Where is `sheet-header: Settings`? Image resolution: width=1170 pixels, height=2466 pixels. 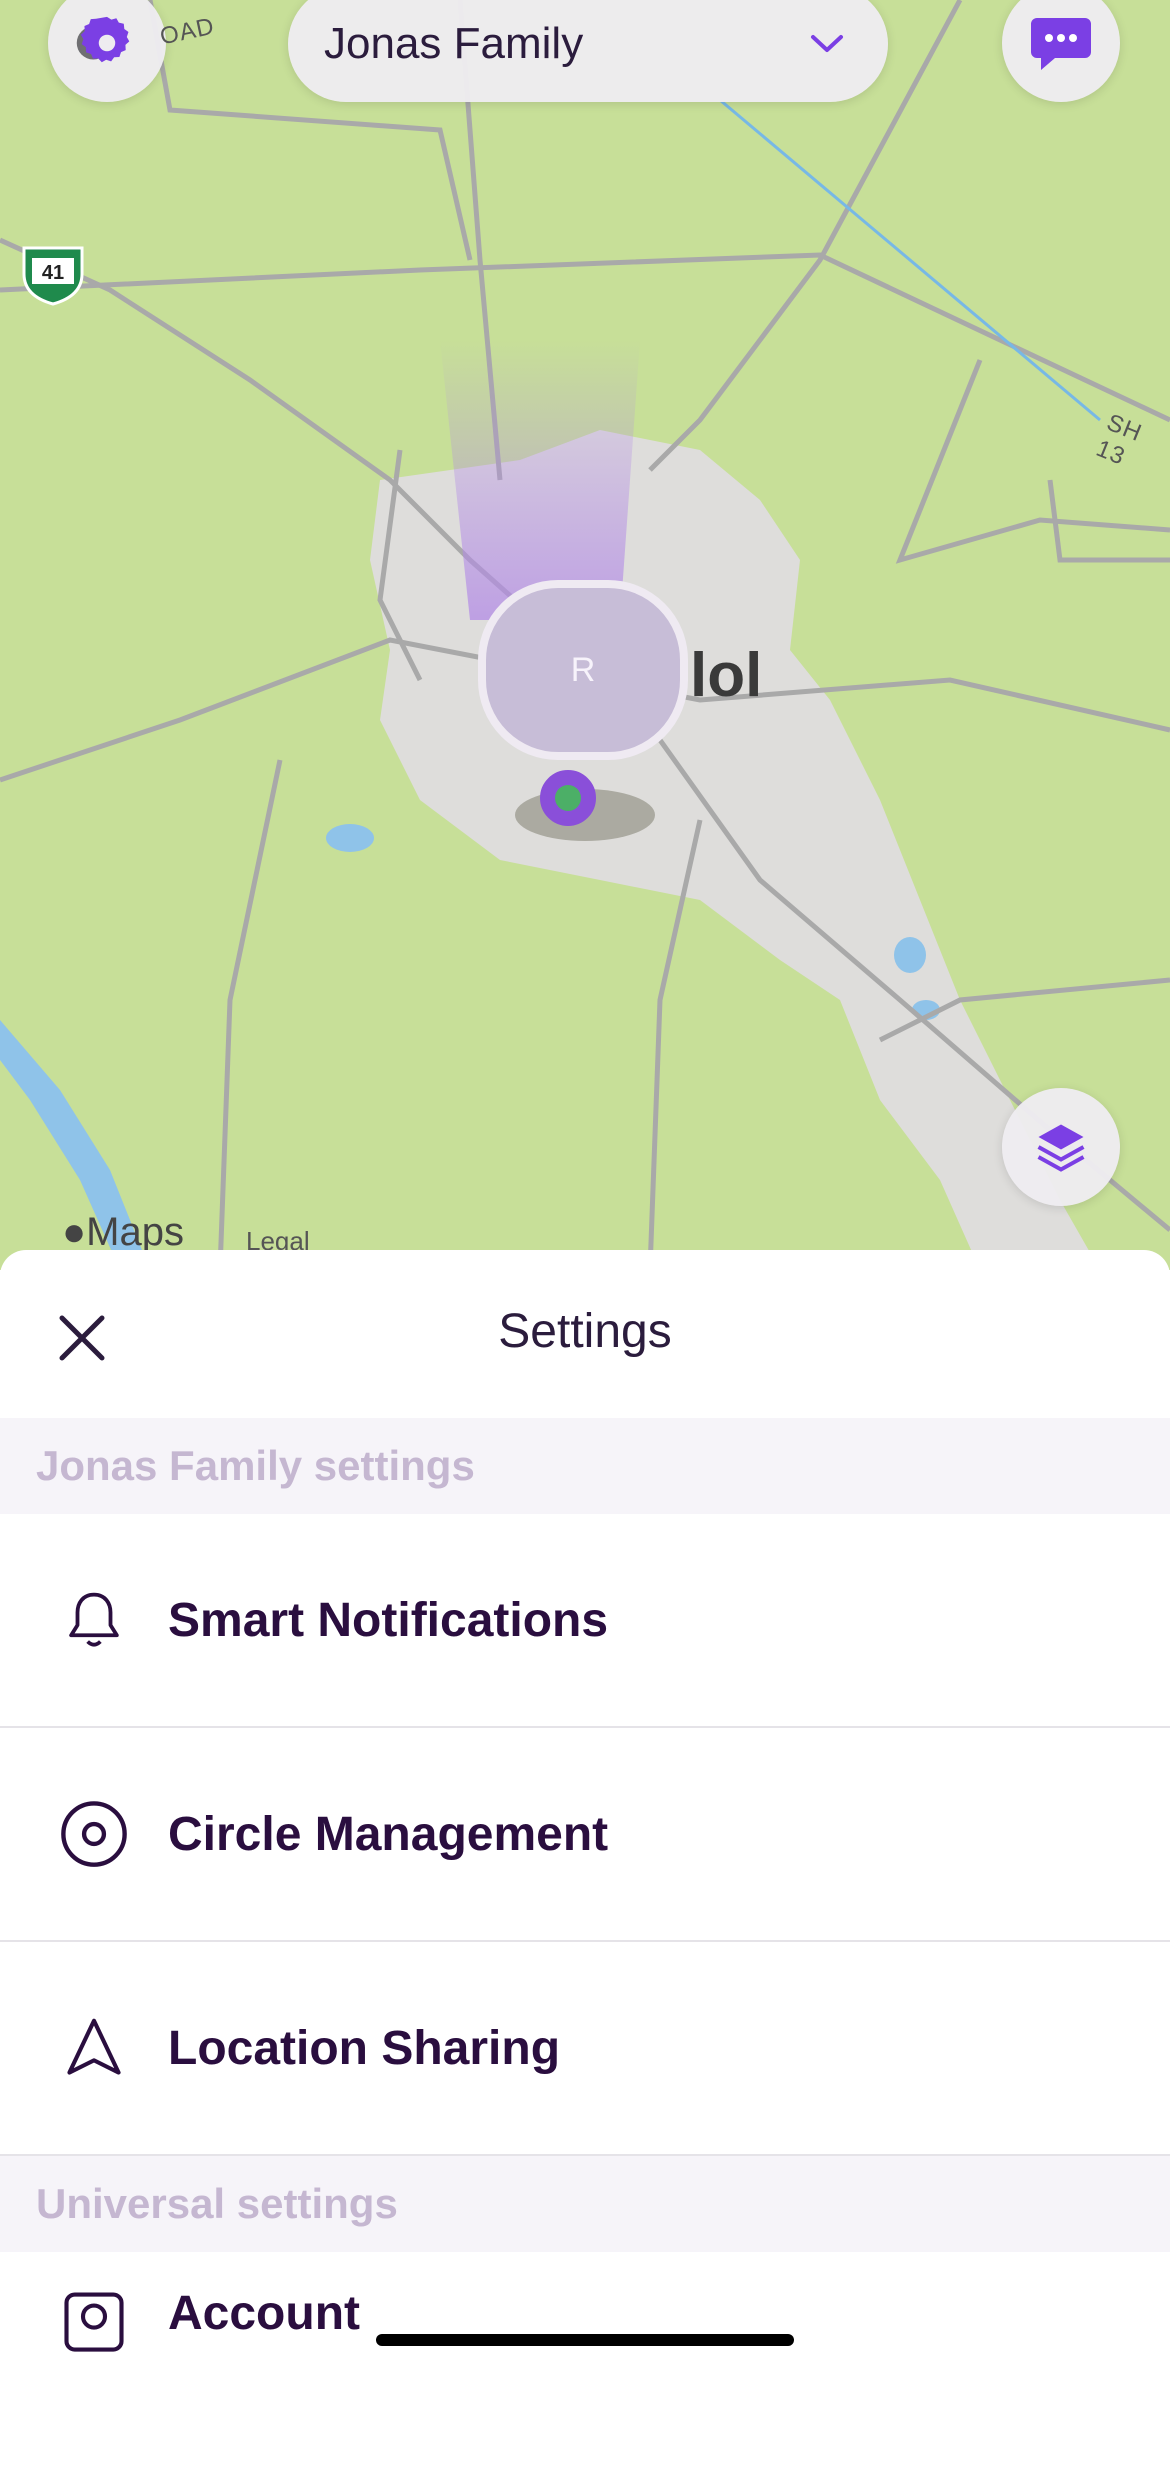
sheet-header: Settings is located at coordinates (585, 1334).